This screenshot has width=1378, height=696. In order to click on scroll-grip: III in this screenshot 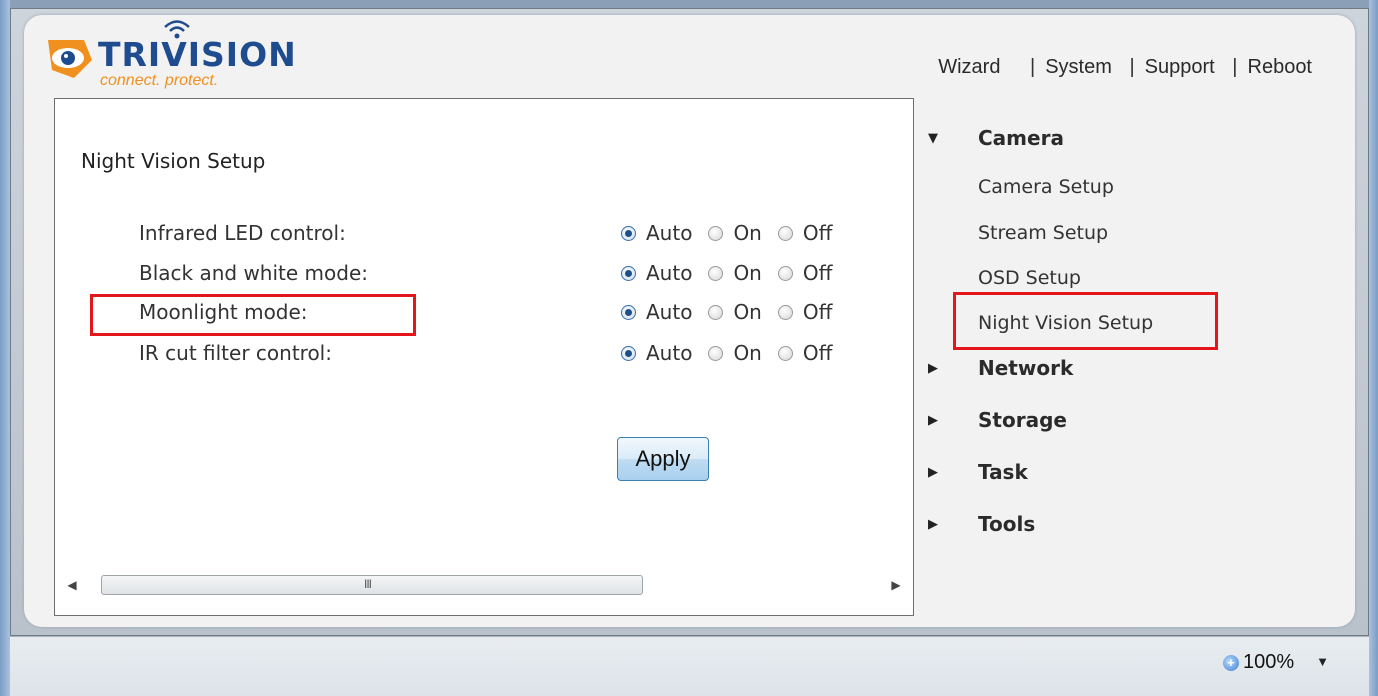, I will do `click(368, 584)`.